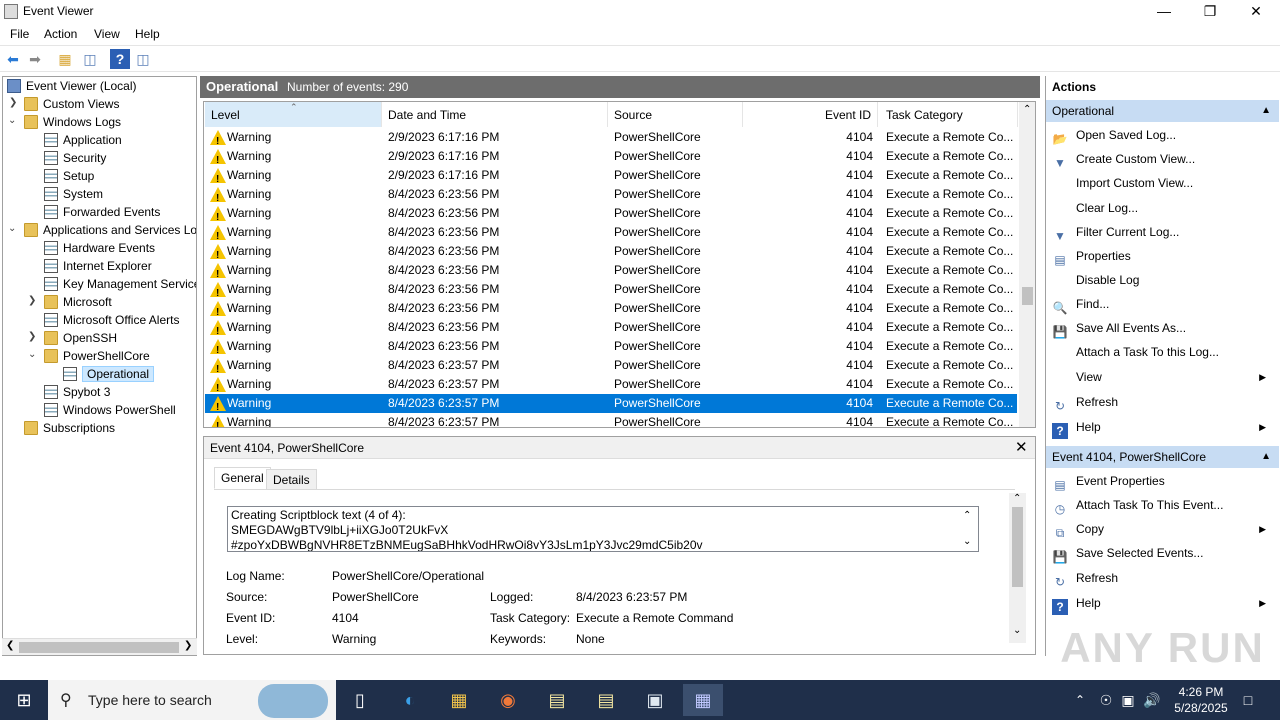  What do you see at coordinates (147, 34) in the screenshot?
I see `menu-help: Help` at bounding box center [147, 34].